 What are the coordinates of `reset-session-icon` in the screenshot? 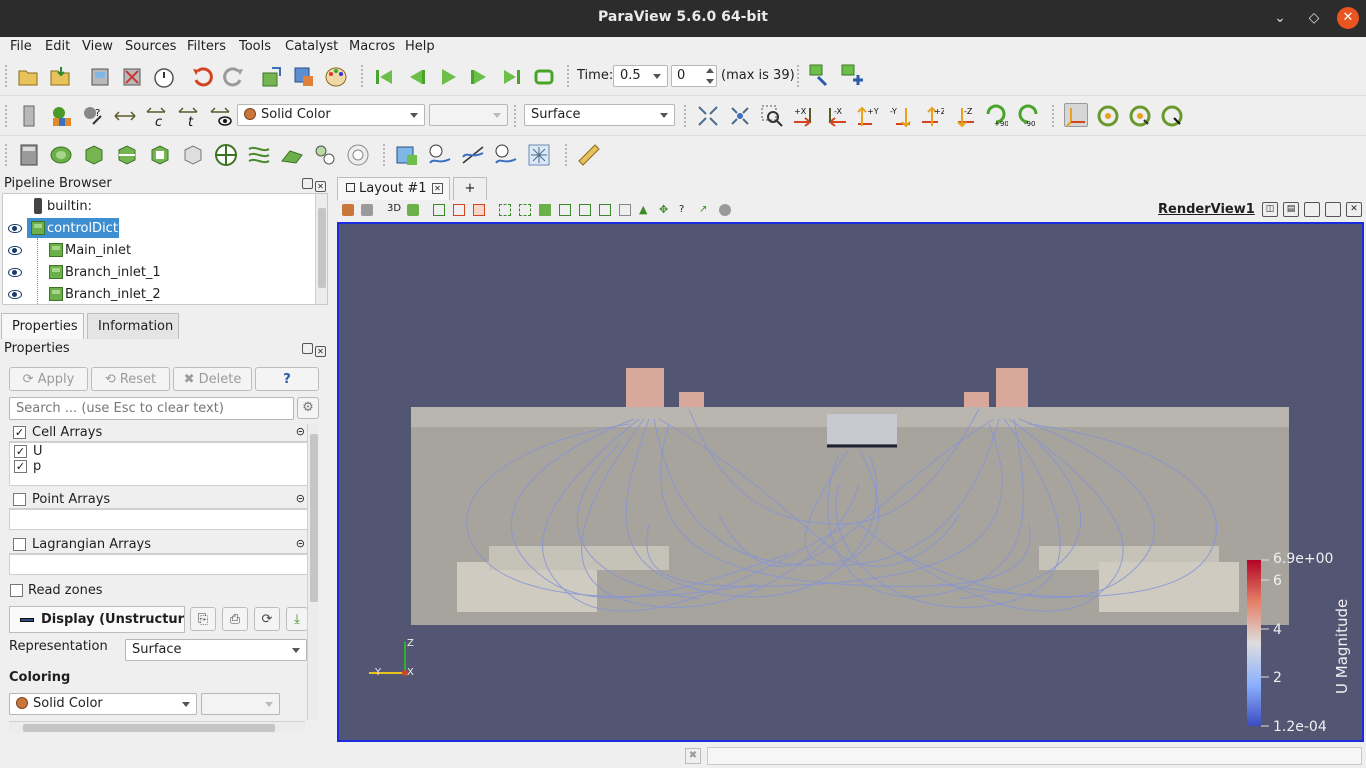 It's located at (272, 77).